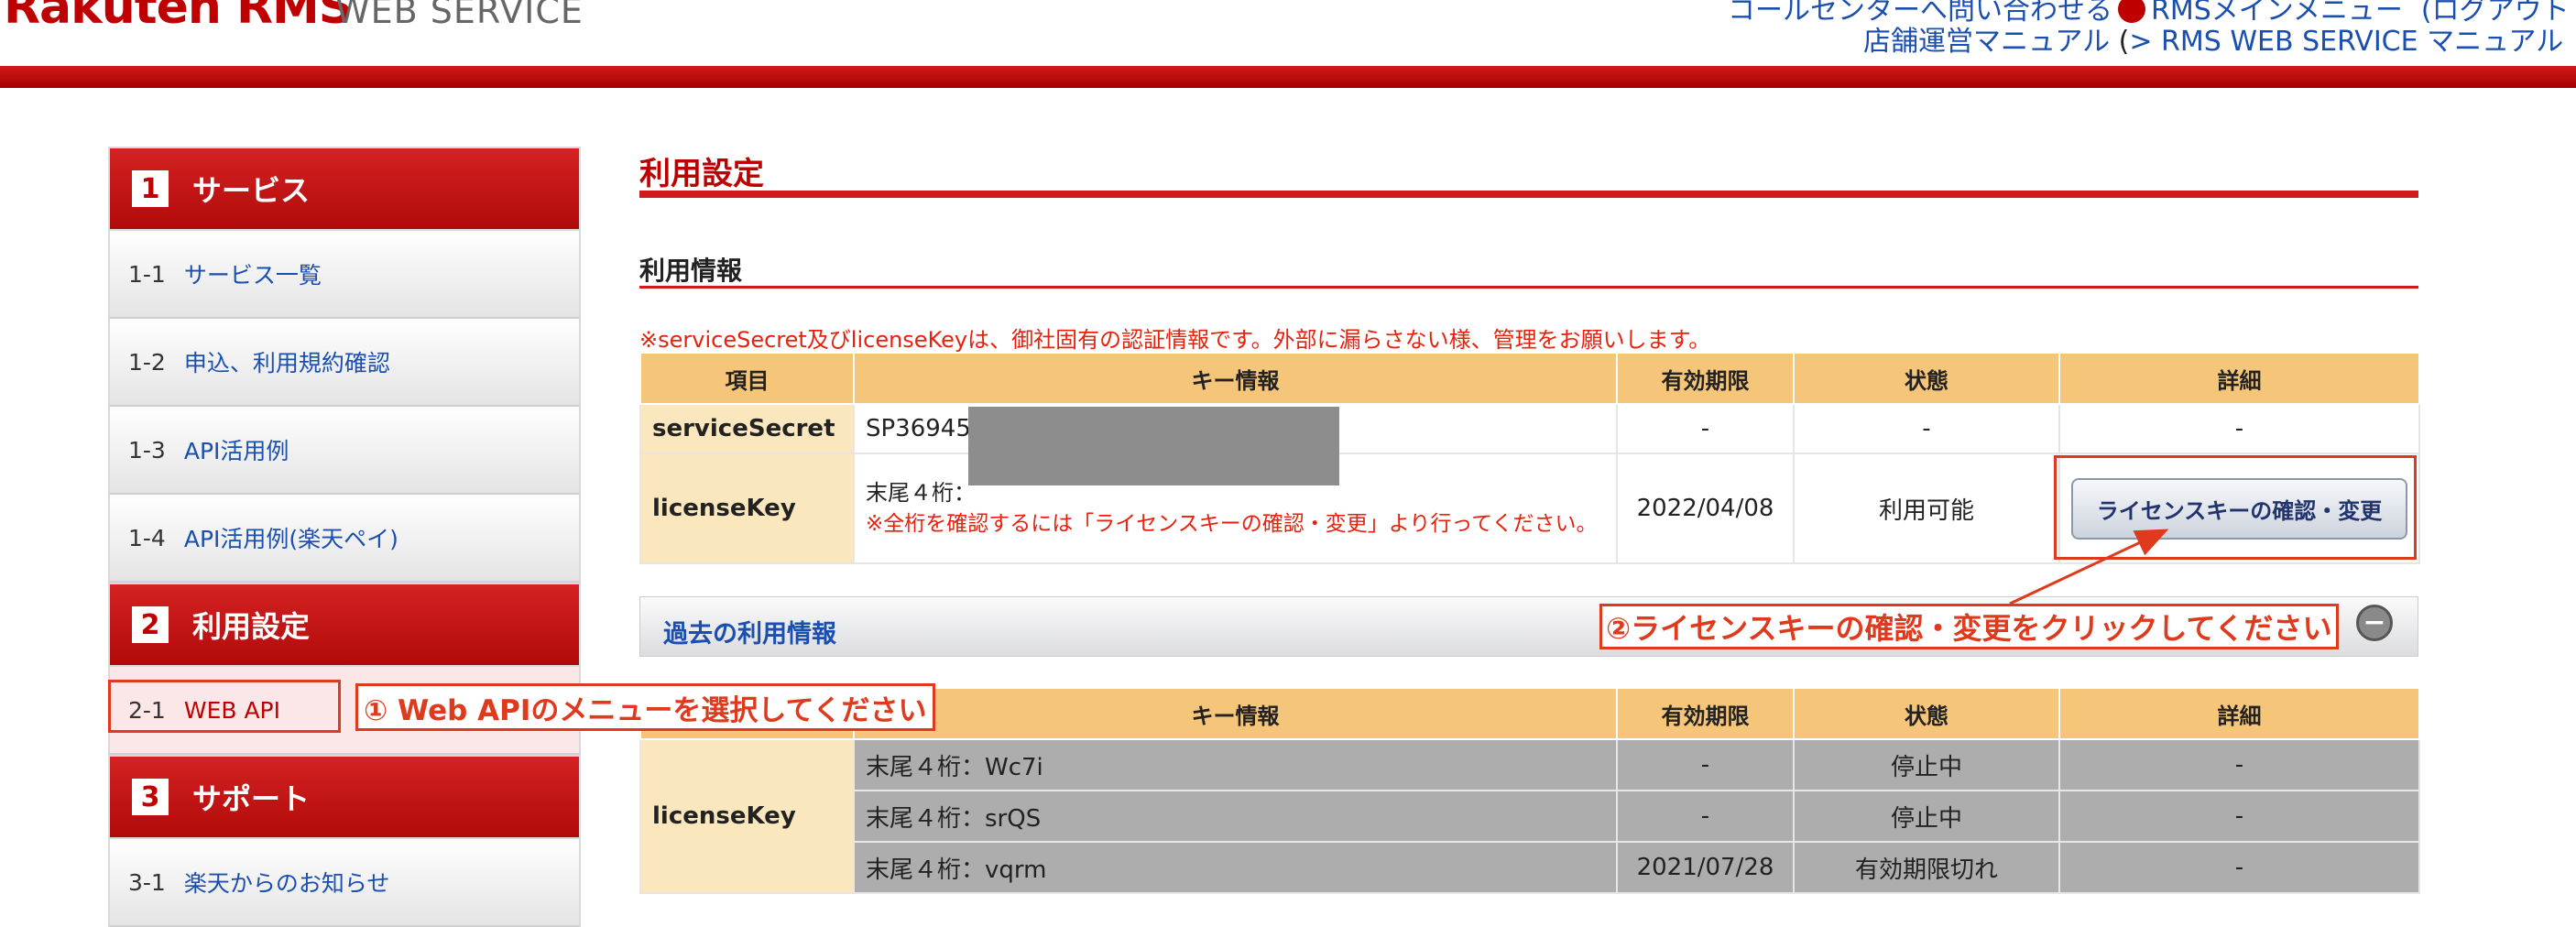  What do you see at coordinates (225, 707) in the screenshot?
I see `step1-highlight-box` at bounding box center [225, 707].